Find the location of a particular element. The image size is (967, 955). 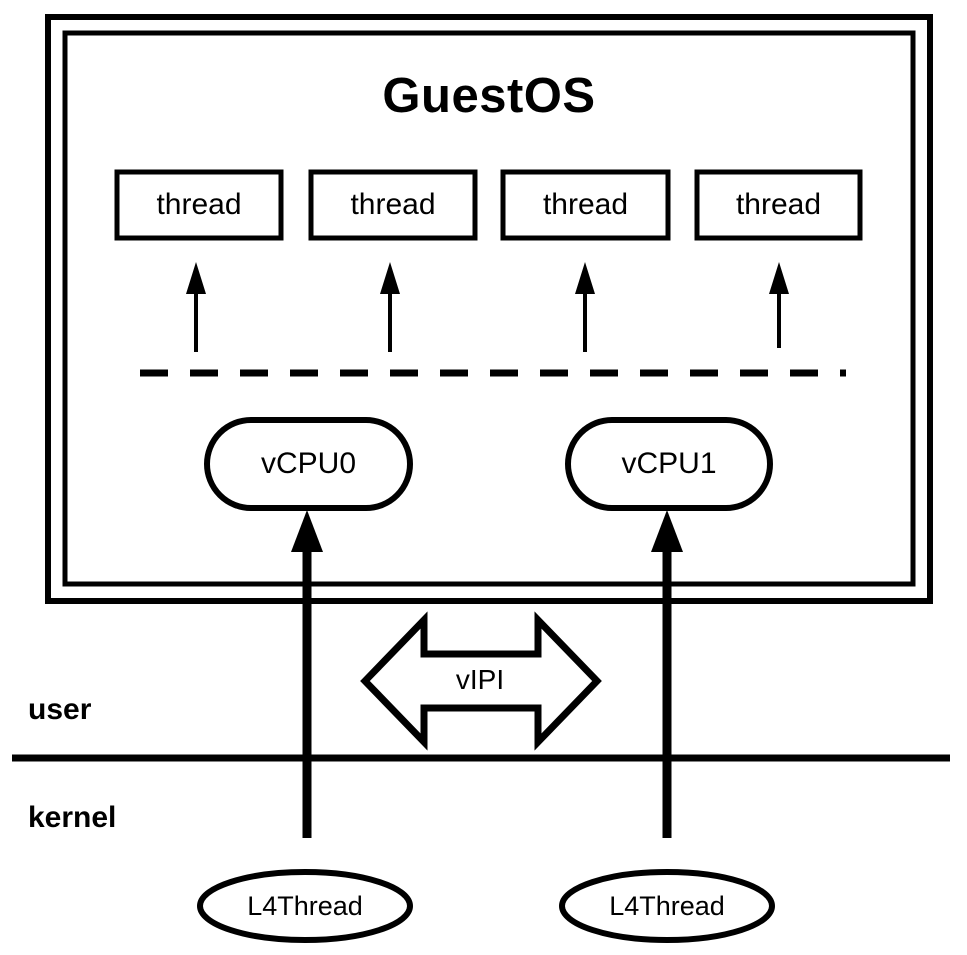

page-title: GuestOS is located at coordinates (489, 95).